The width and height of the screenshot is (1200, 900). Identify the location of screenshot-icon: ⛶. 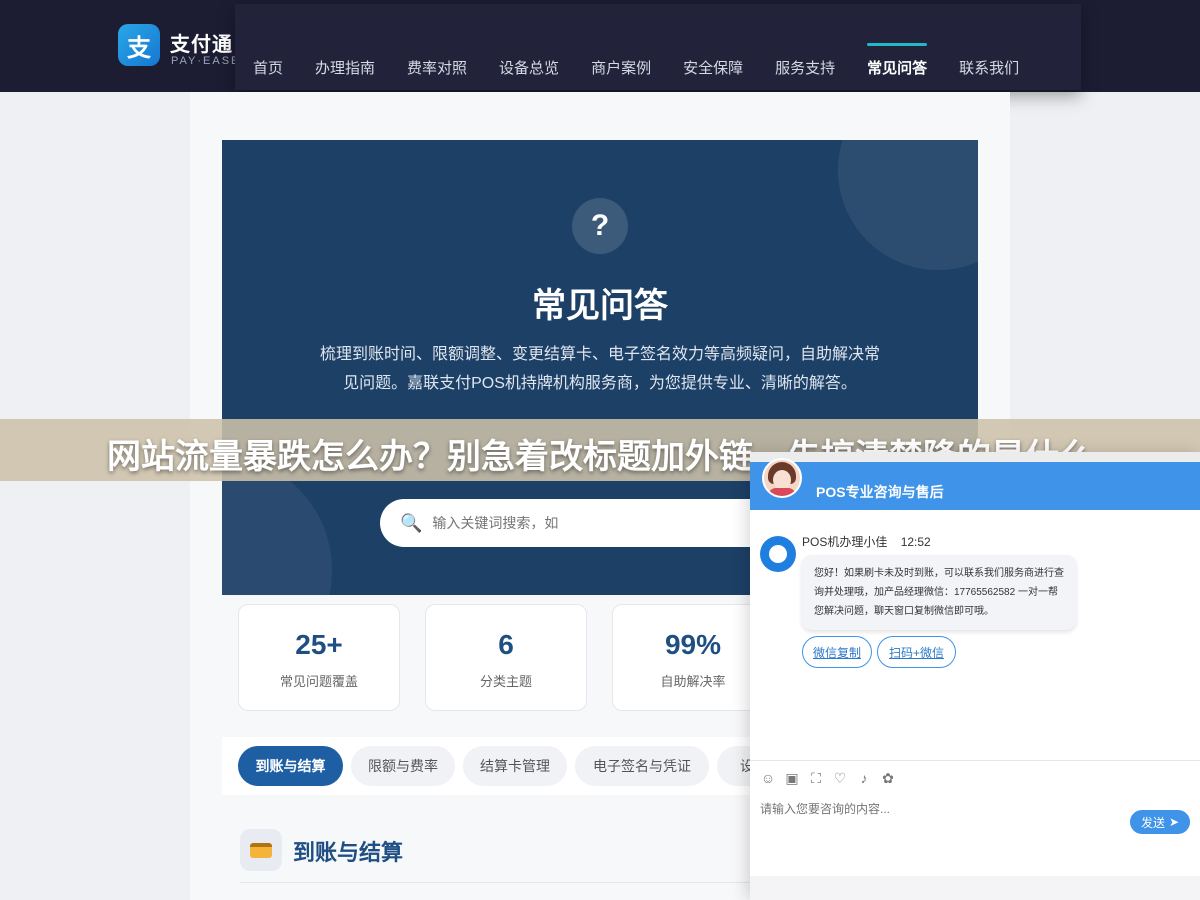
(816, 778).